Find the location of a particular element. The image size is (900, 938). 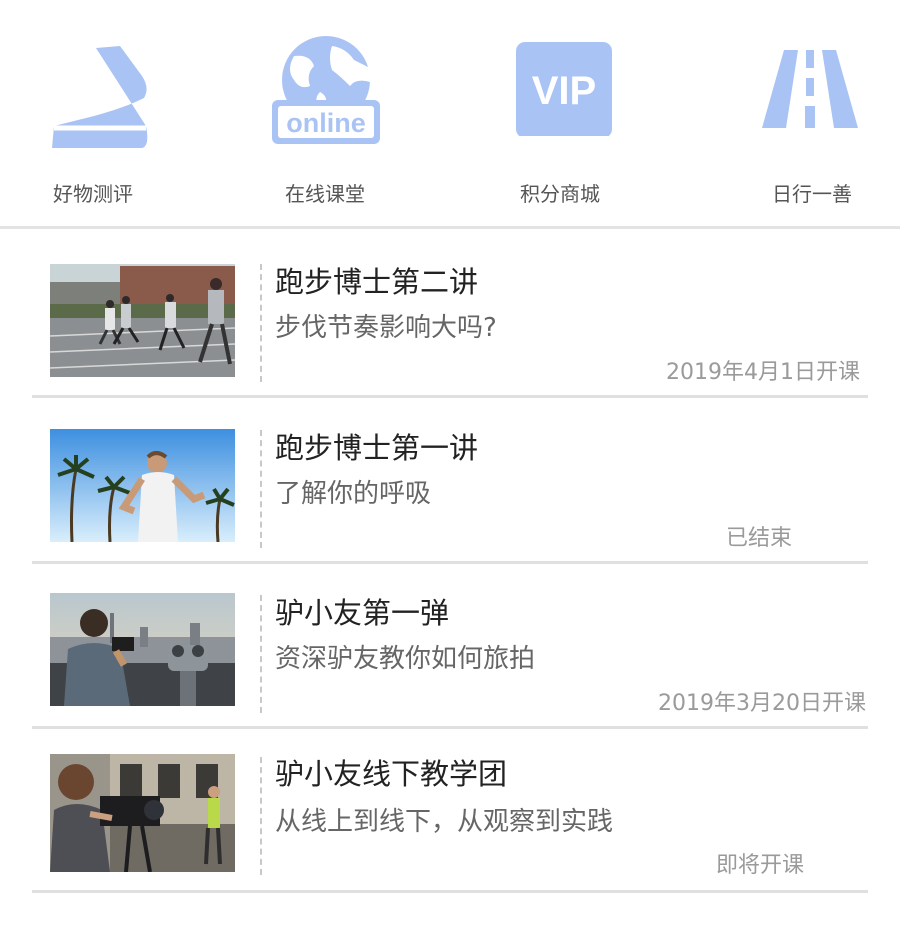

course-status: 已结束 is located at coordinates (758, 538).